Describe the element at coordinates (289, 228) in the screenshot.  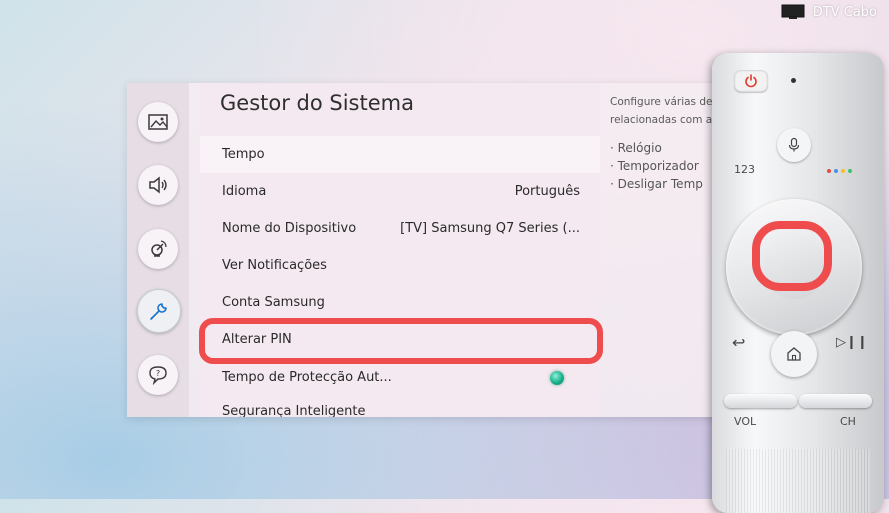
I see `menu-item-label: Nome do Dispositivo` at that location.